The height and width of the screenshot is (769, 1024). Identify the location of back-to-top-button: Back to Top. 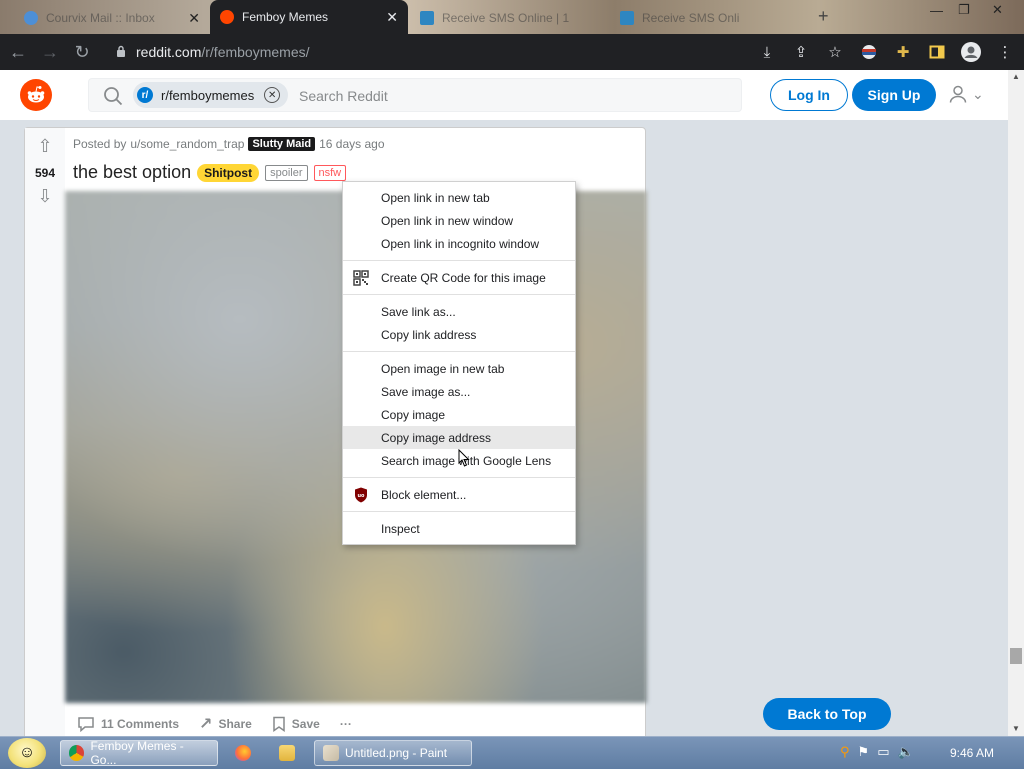
(827, 714).